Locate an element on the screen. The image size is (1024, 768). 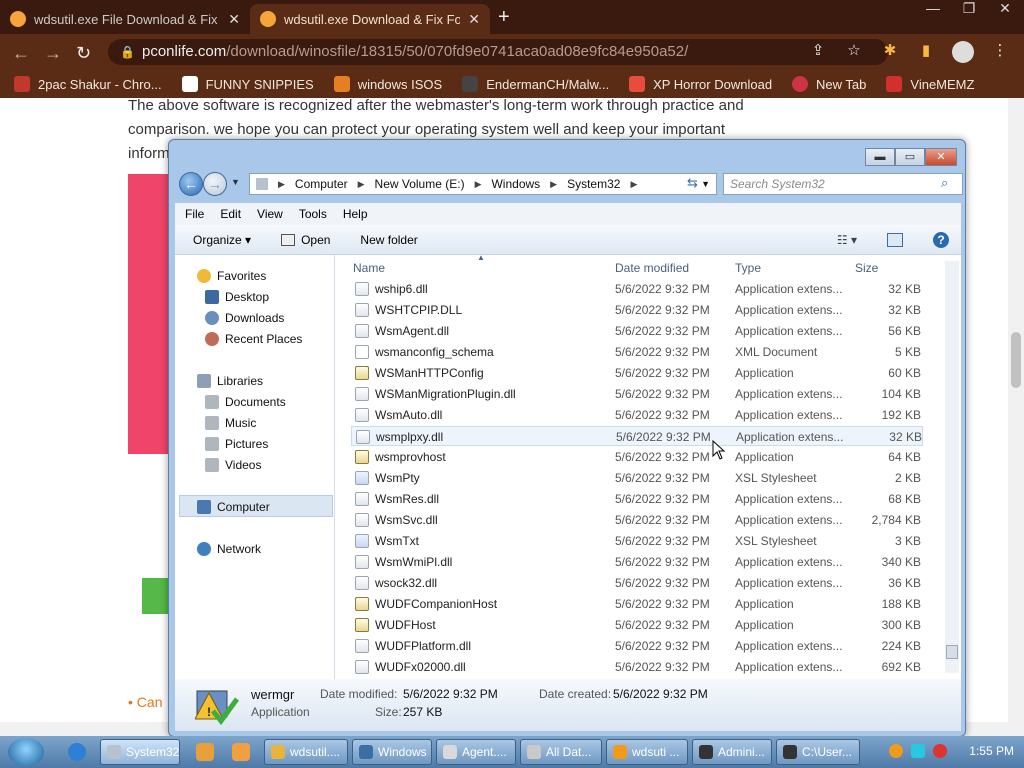
recent-pages-dropdown-icon: ▼ is located at coordinates (235, 182).